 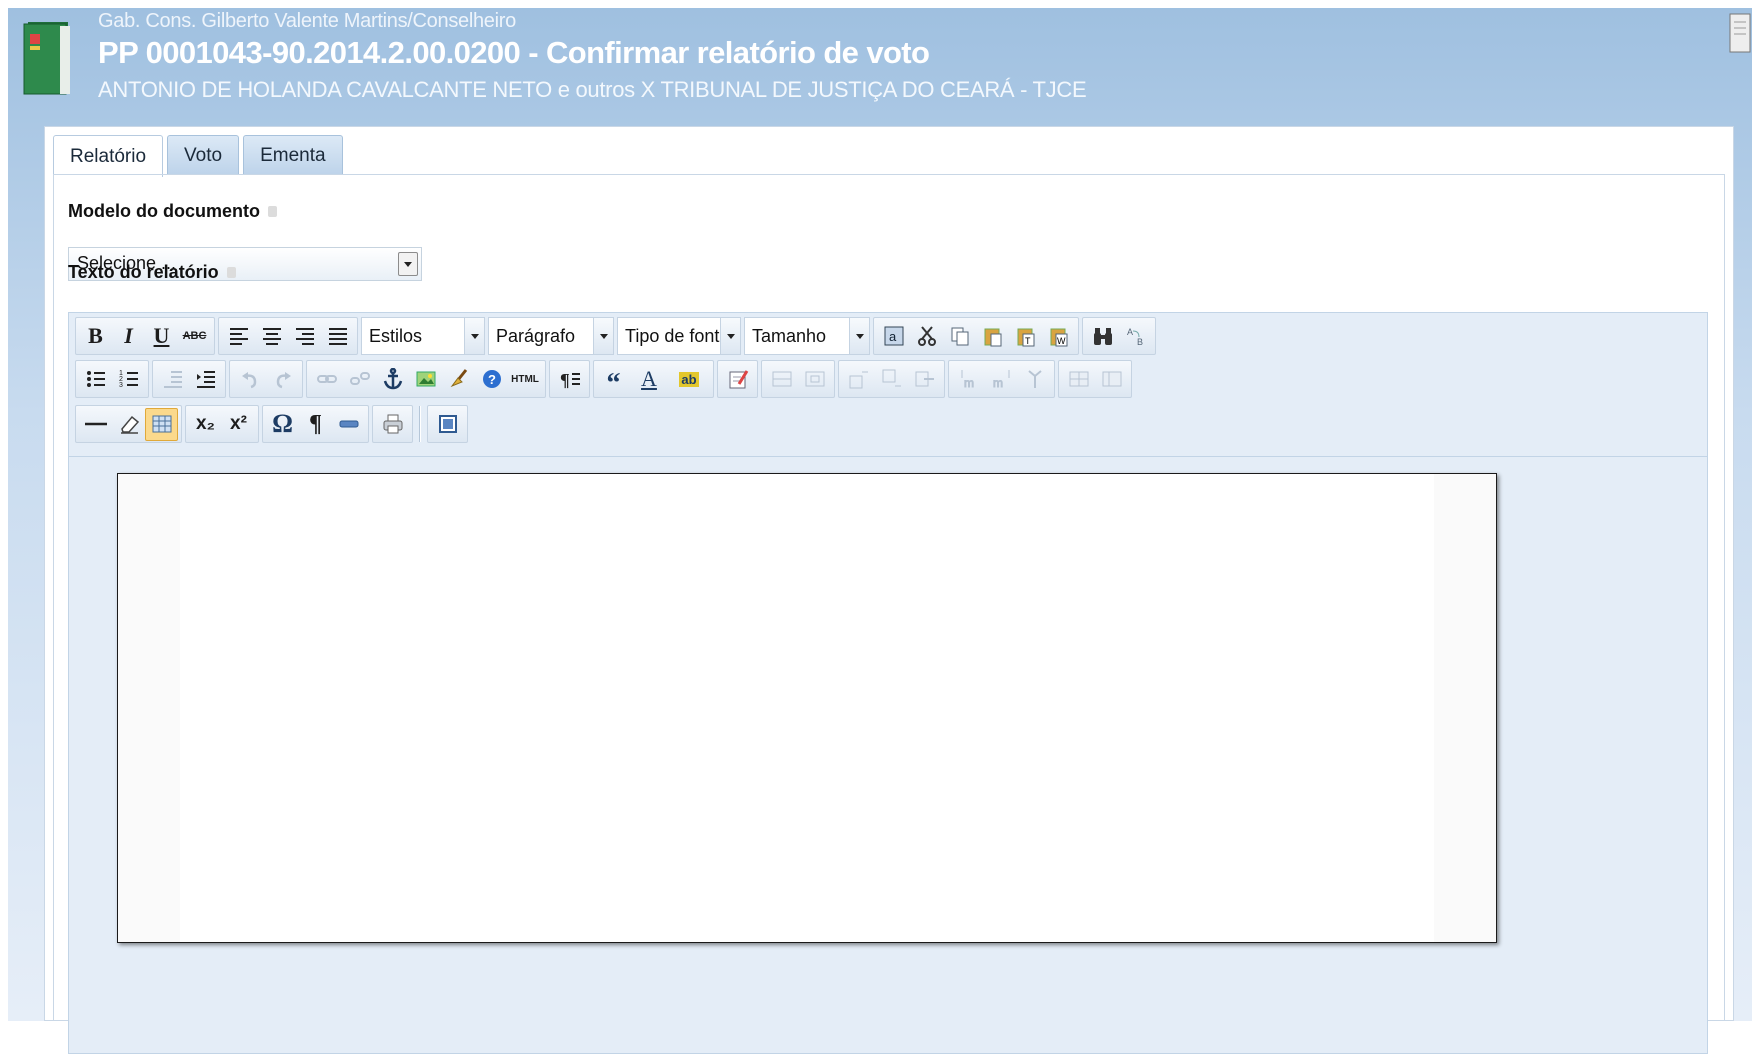 I want to click on remove-format-button, so click(x=128, y=424).